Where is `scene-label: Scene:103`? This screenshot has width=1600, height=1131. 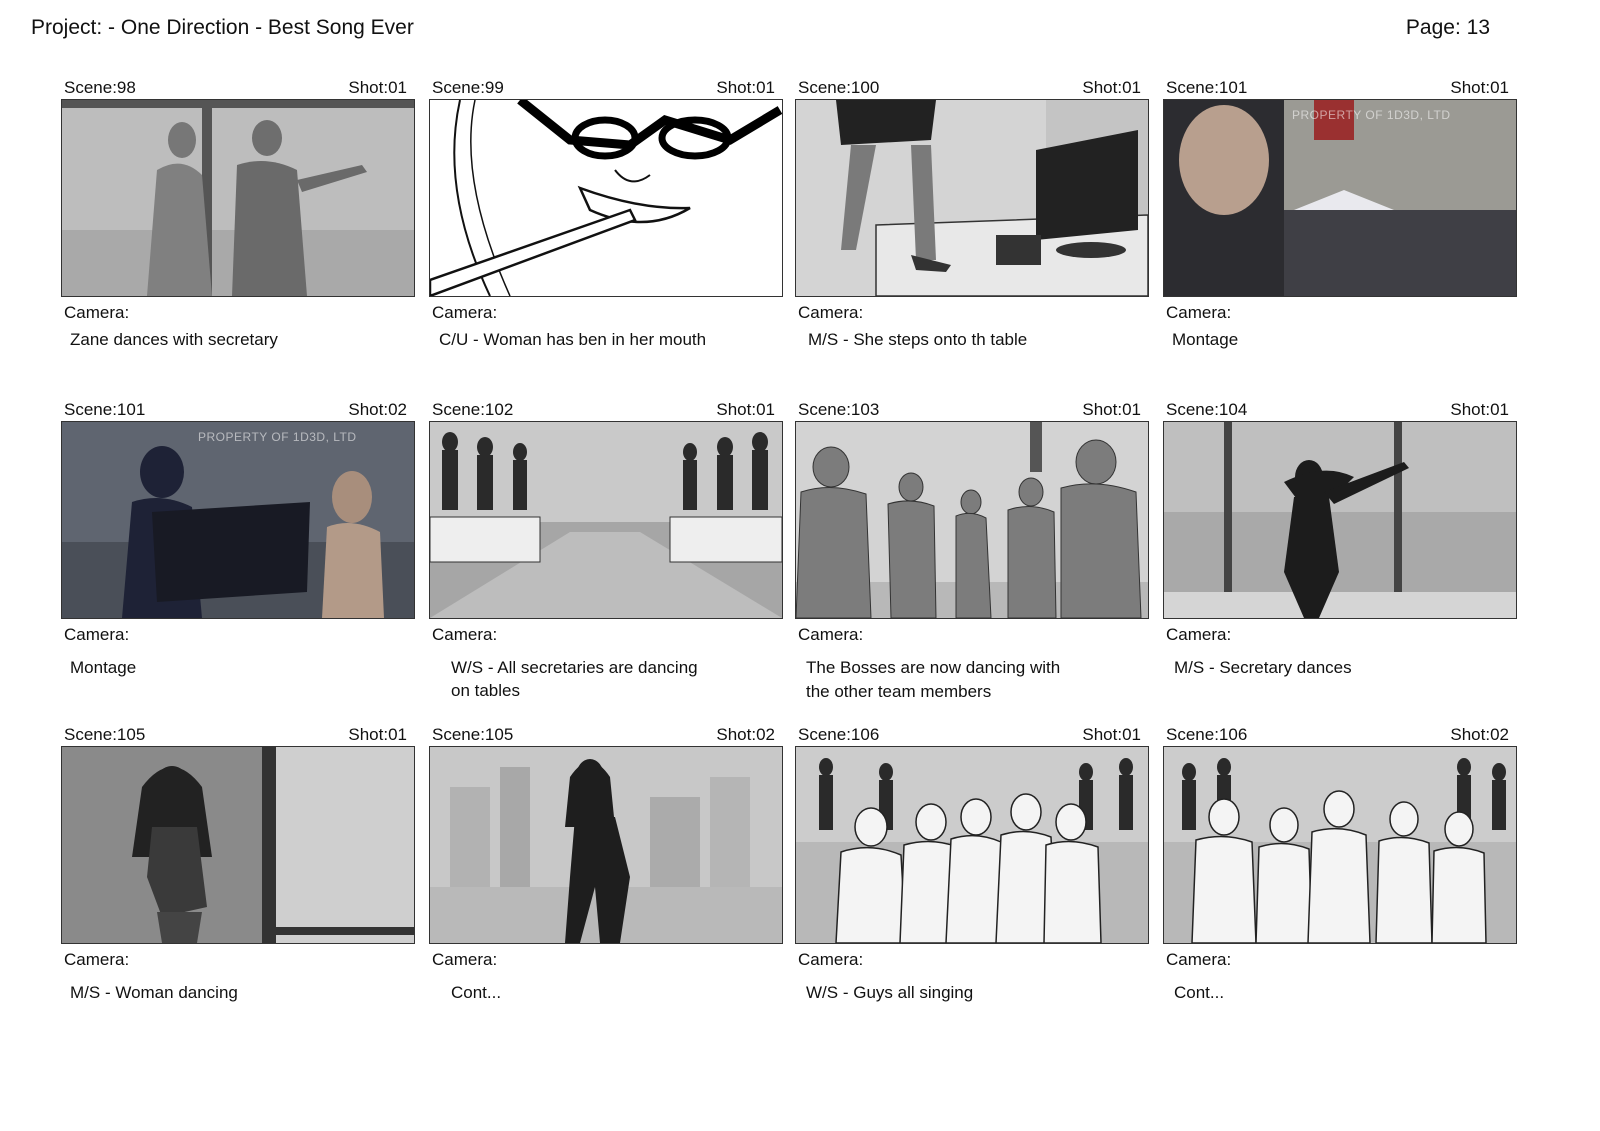
scene-label: Scene:103 is located at coordinates (839, 409).